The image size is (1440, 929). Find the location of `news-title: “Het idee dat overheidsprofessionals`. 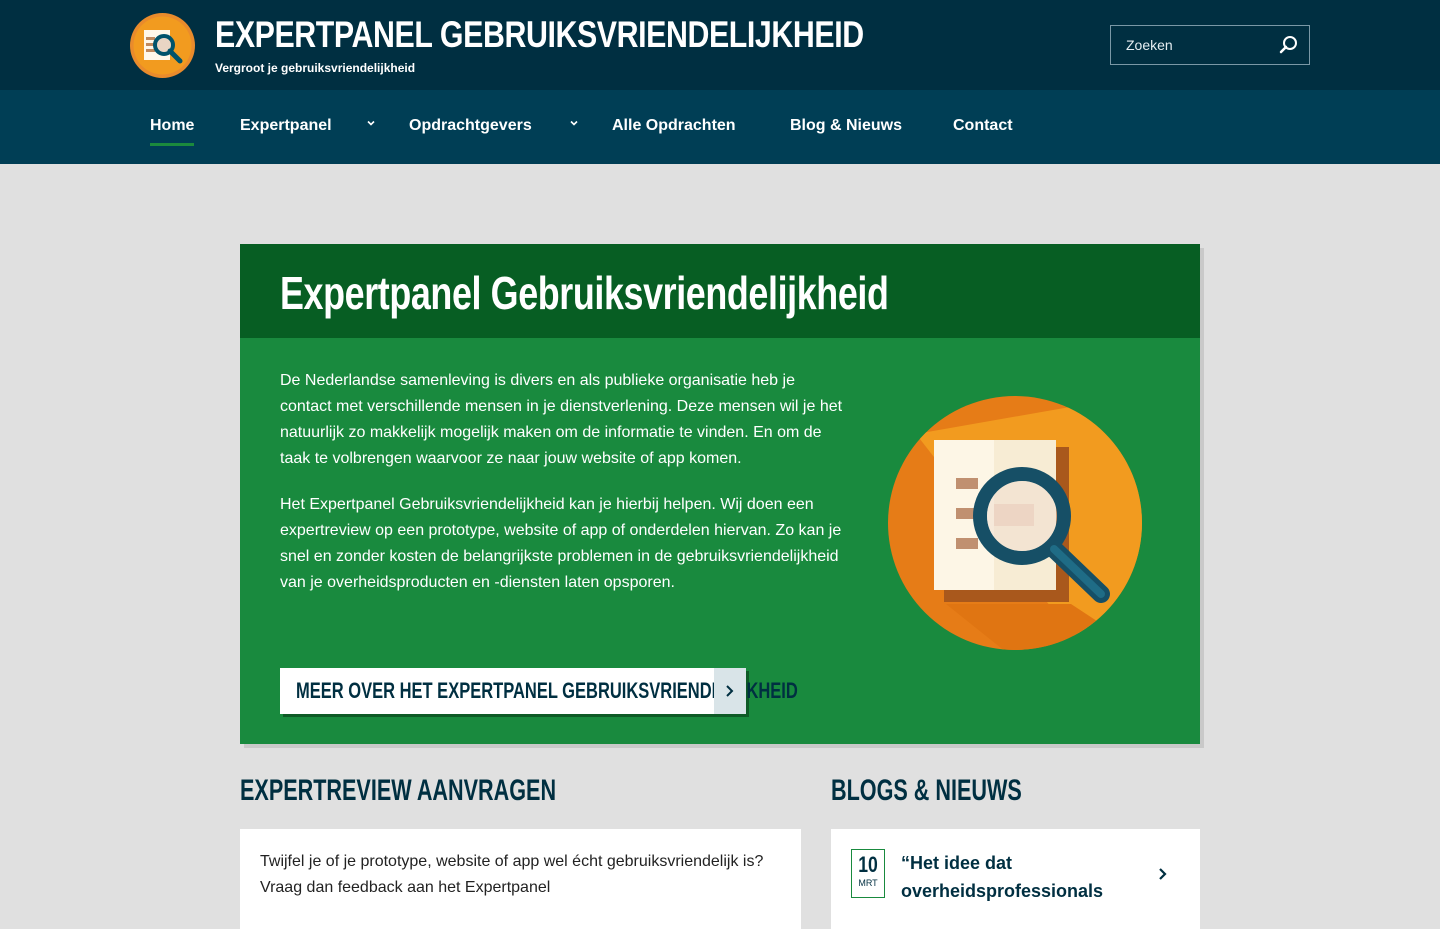

news-title: “Het idee dat overheidsprofessionals is located at coordinates (1021, 877).